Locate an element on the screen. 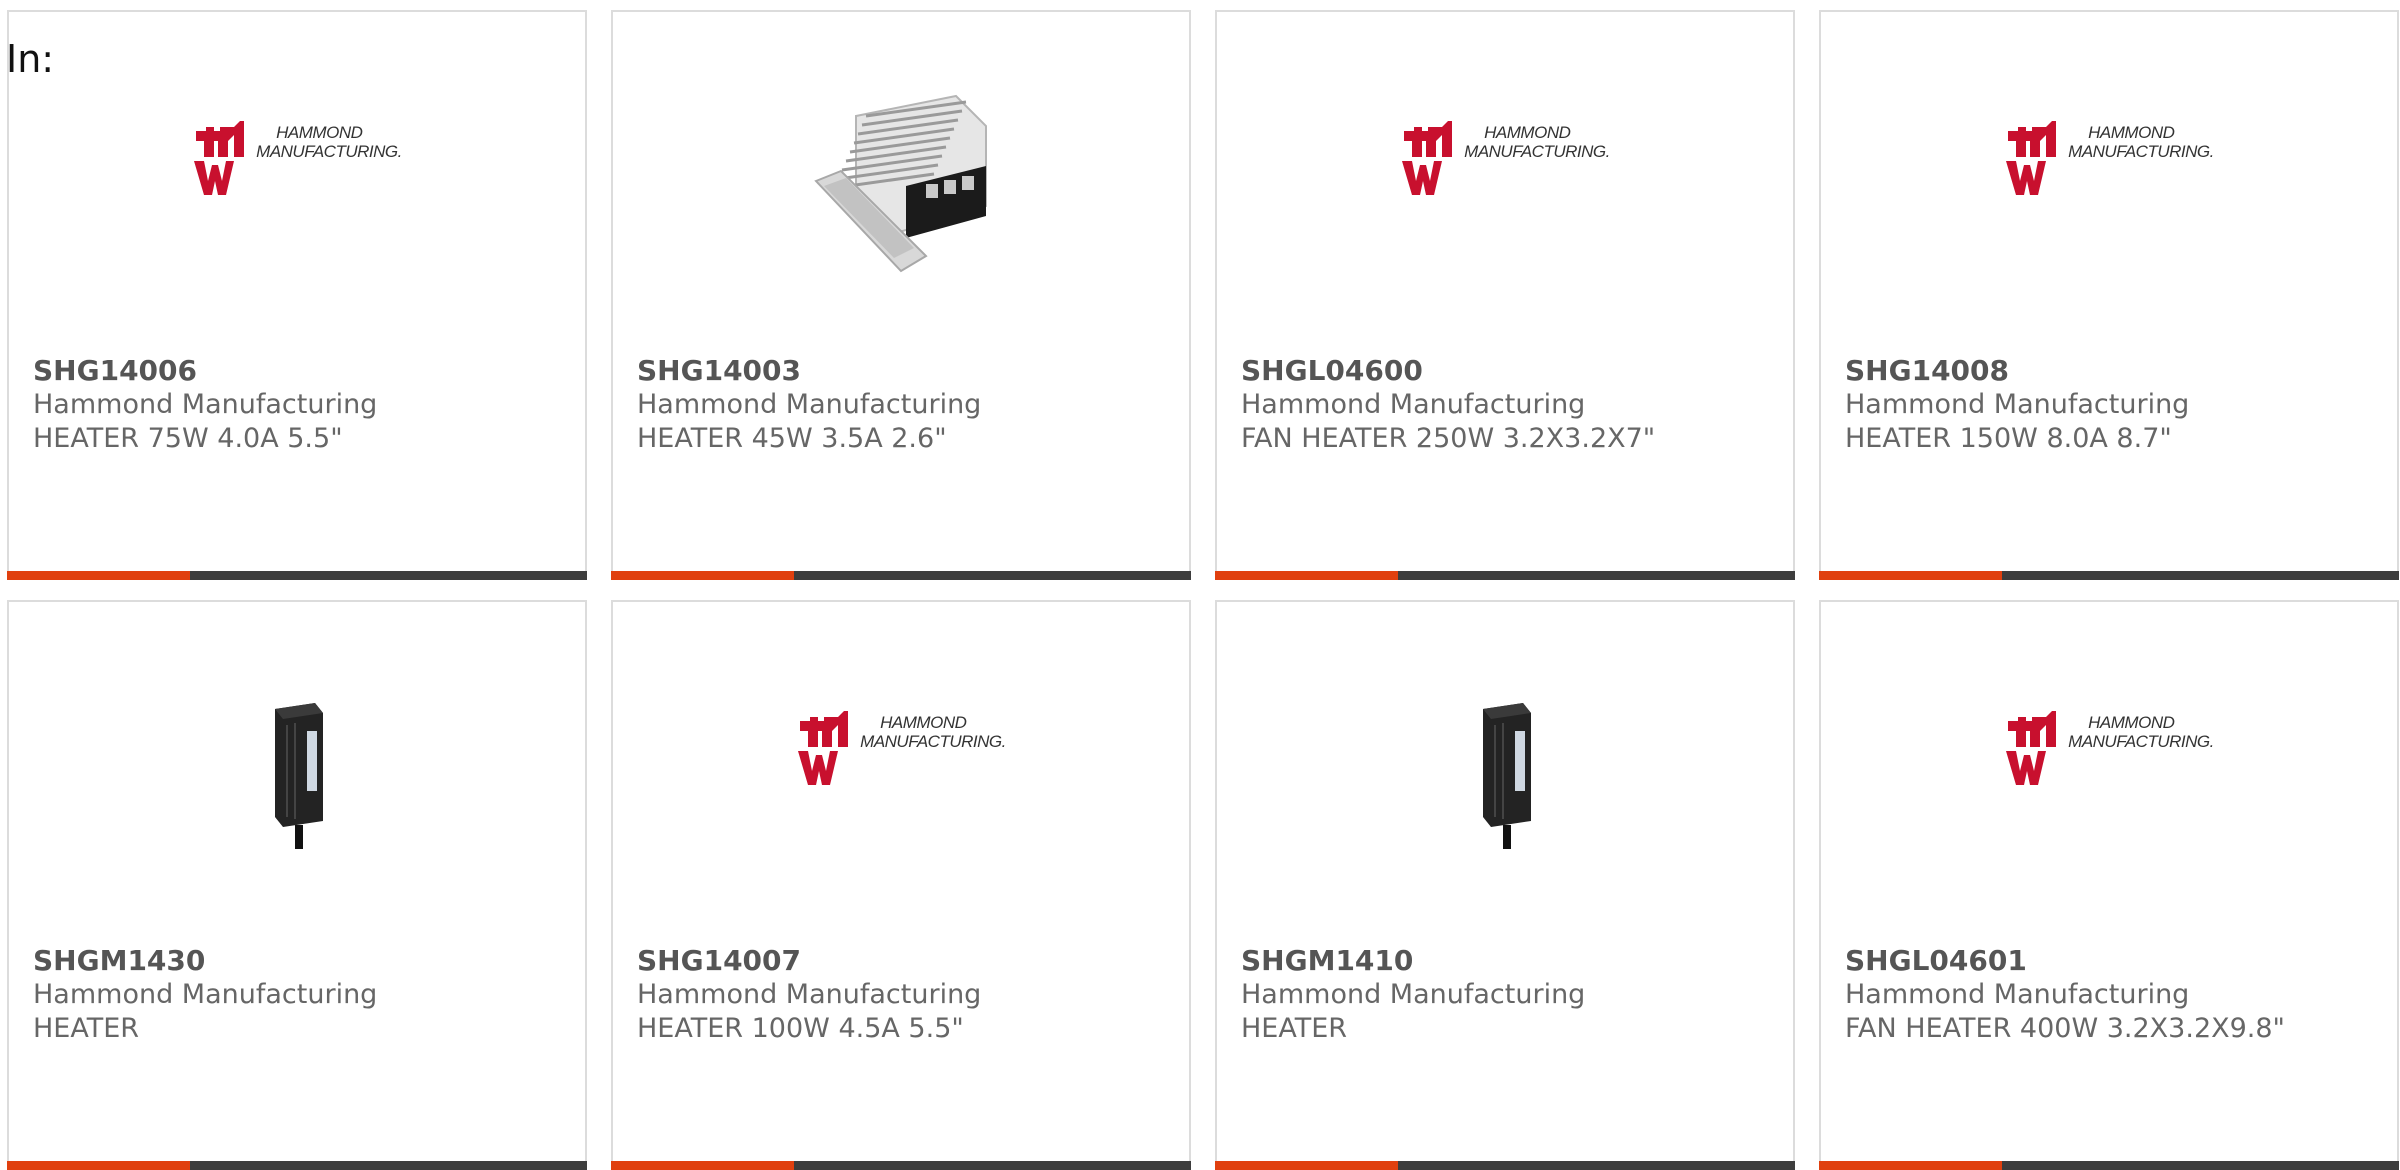  product-info: SHGM1410 Hammond Manufacturing HEATER is located at coordinates (1509, 995).